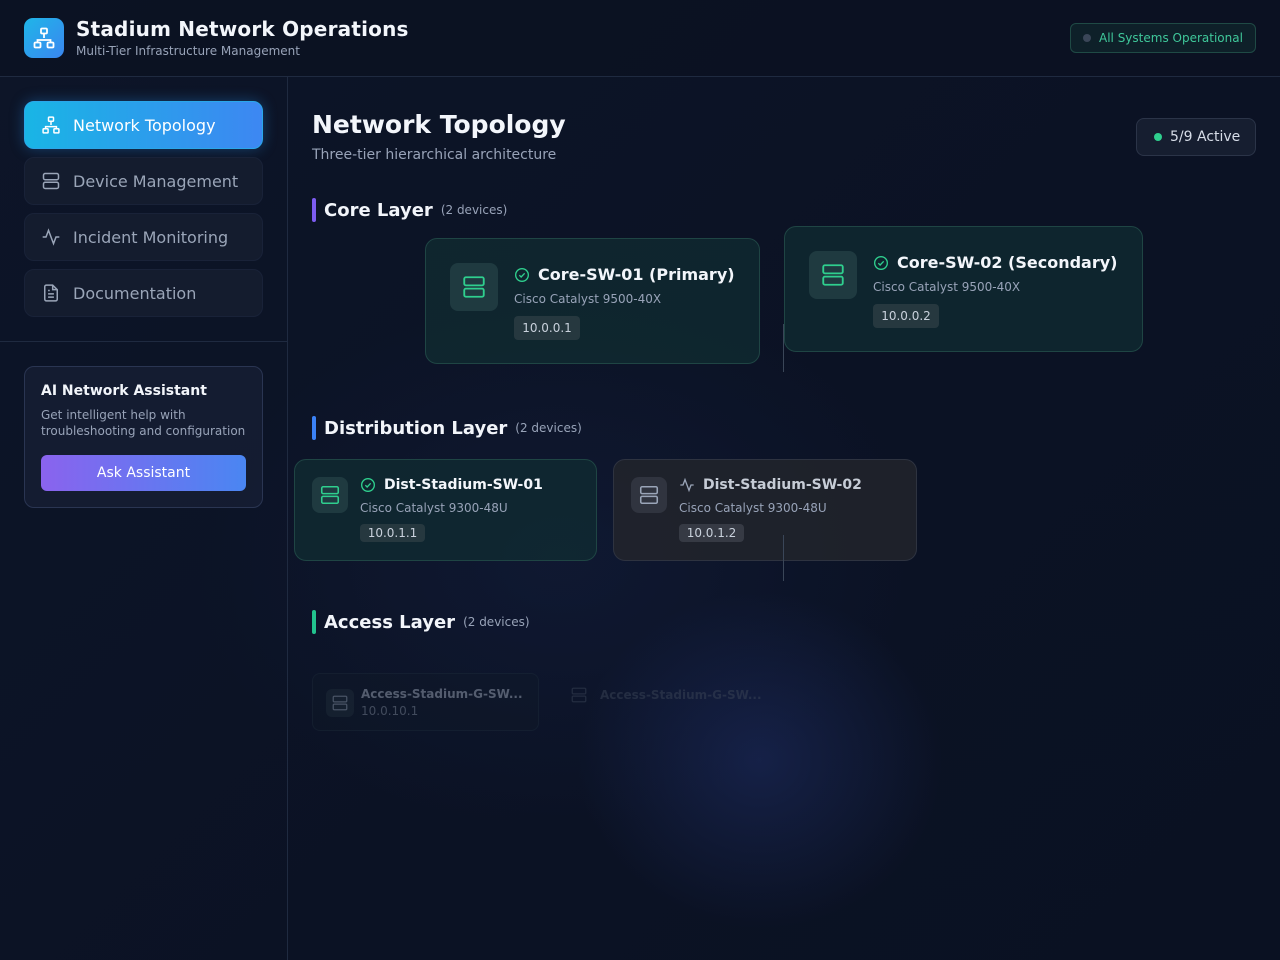  Describe the element at coordinates (547, 328) in the screenshot. I see `device-ip: 10.0.0.1` at that location.